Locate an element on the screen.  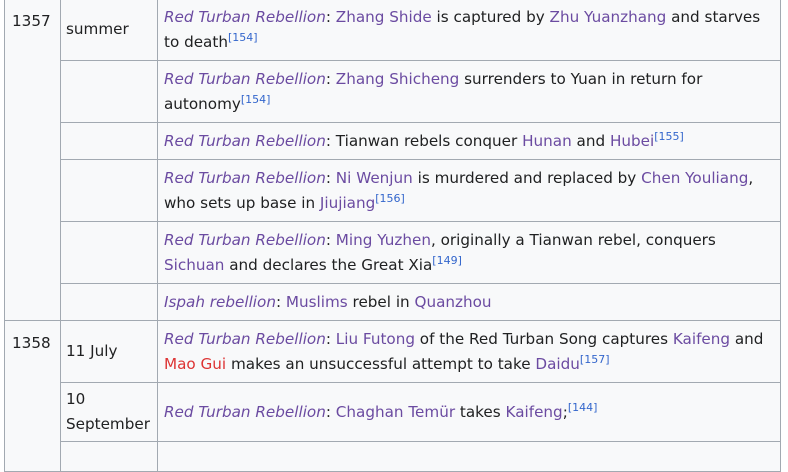
link-hubei: Hubei is located at coordinates (632, 141).